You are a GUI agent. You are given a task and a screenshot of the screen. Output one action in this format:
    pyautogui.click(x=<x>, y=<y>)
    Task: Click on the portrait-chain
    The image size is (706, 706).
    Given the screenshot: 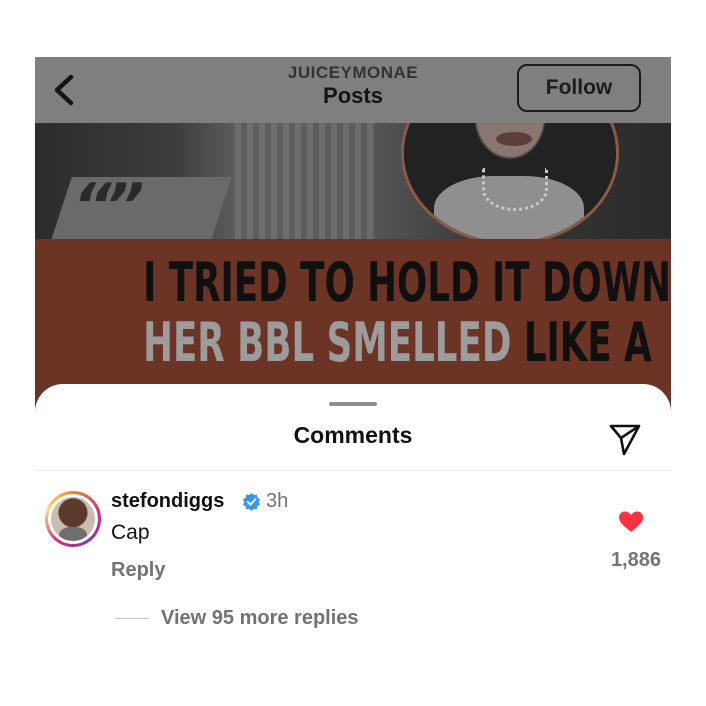 What is the action you would take?
    pyautogui.click(x=515, y=189)
    